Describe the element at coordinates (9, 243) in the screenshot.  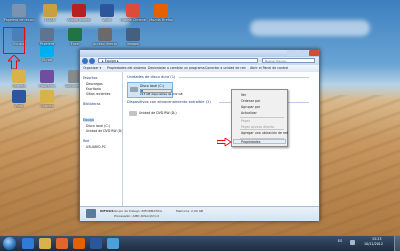
I see `start-button` at that location.